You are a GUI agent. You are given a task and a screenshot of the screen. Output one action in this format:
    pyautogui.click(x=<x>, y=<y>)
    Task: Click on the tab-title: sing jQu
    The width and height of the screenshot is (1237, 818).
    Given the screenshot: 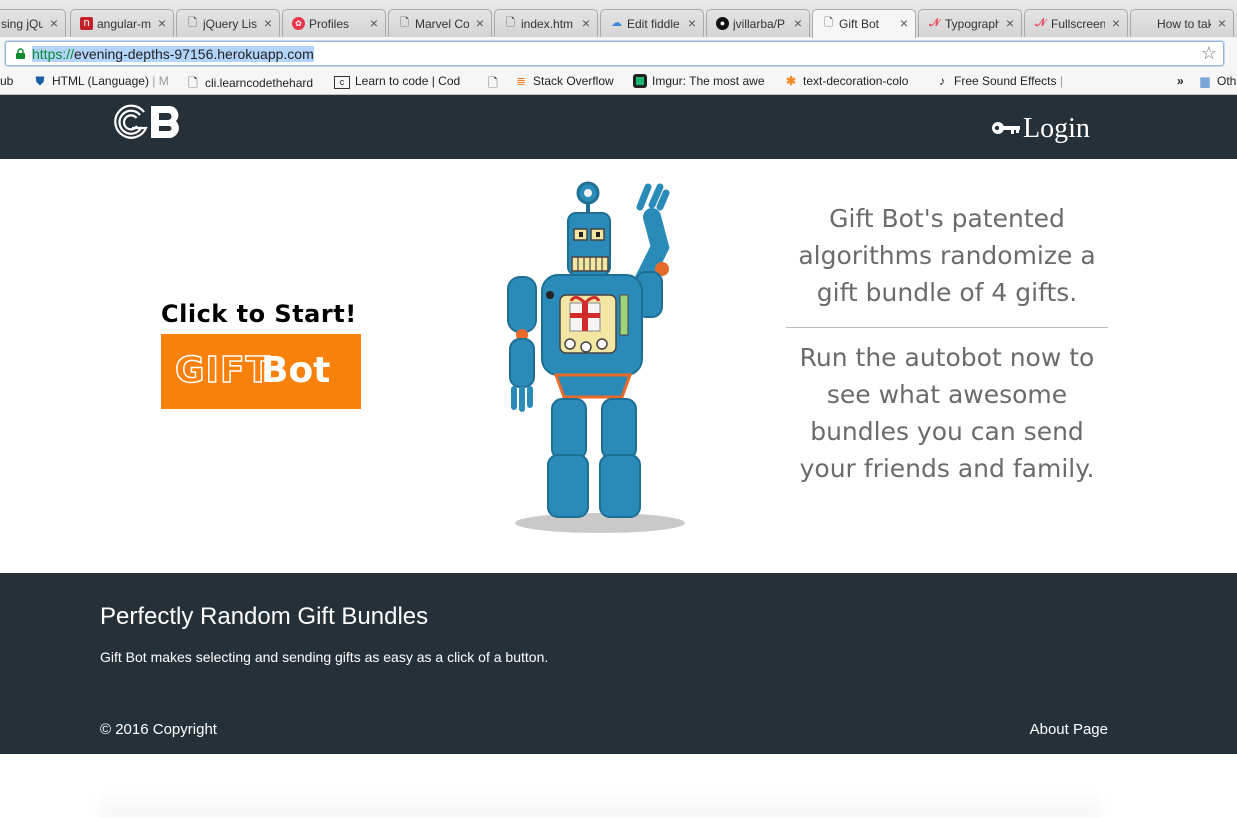 What is the action you would take?
    pyautogui.click(x=22, y=24)
    